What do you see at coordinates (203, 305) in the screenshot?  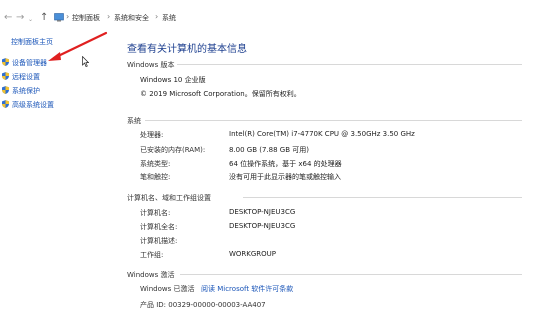 I see `product-id: 产品 ID: 00329-00000-00003-AA407` at bounding box center [203, 305].